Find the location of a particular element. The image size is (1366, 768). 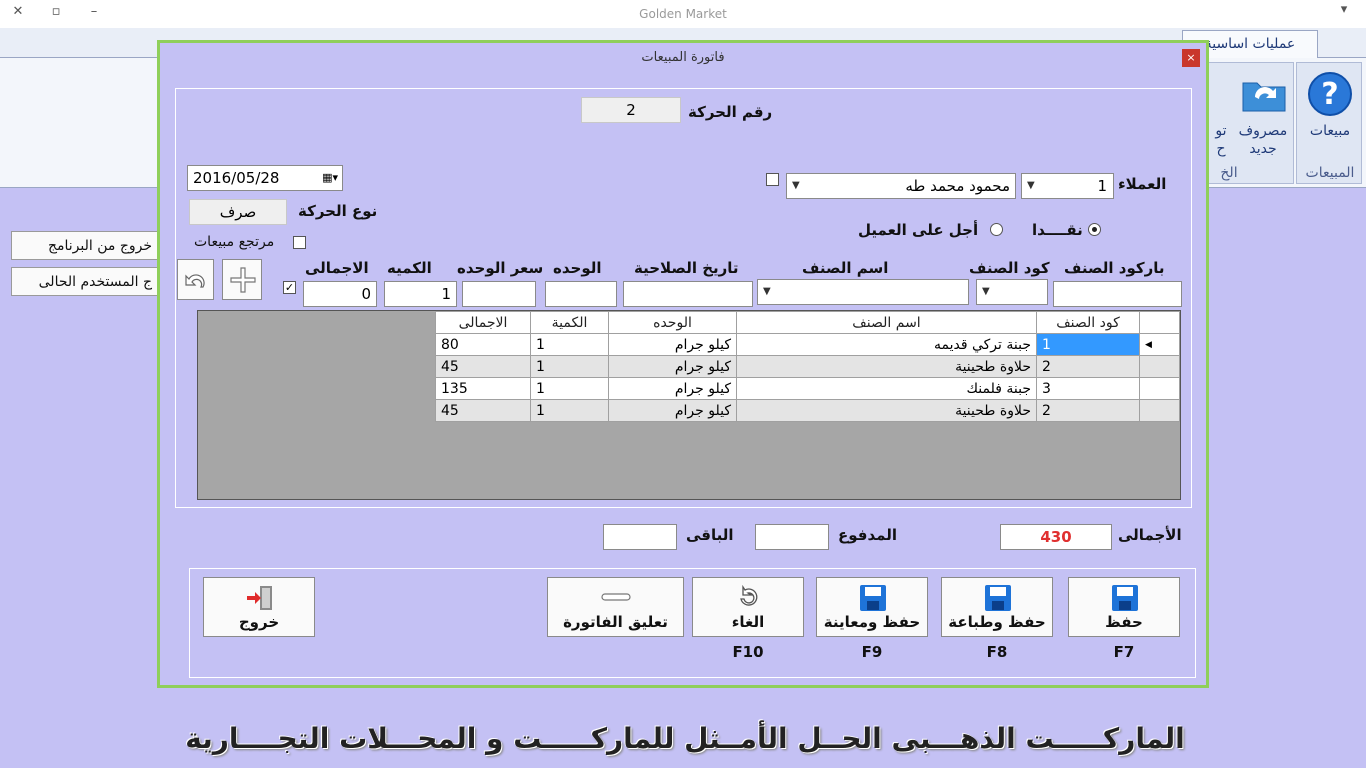

customer-checkbox is located at coordinates (772, 179).